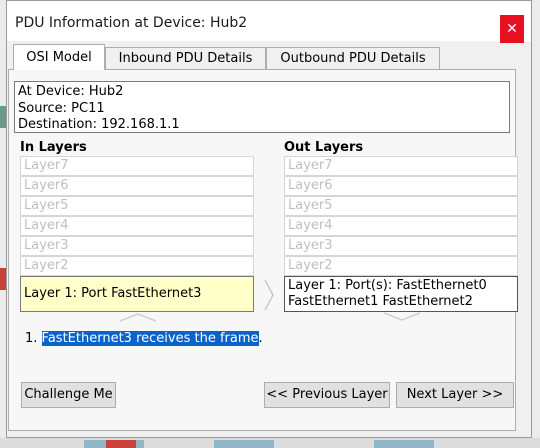  Describe the element at coordinates (269, 22) in the screenshot. I see `title-bar: PDU Information at Device: Hub2 ✕` at that location.